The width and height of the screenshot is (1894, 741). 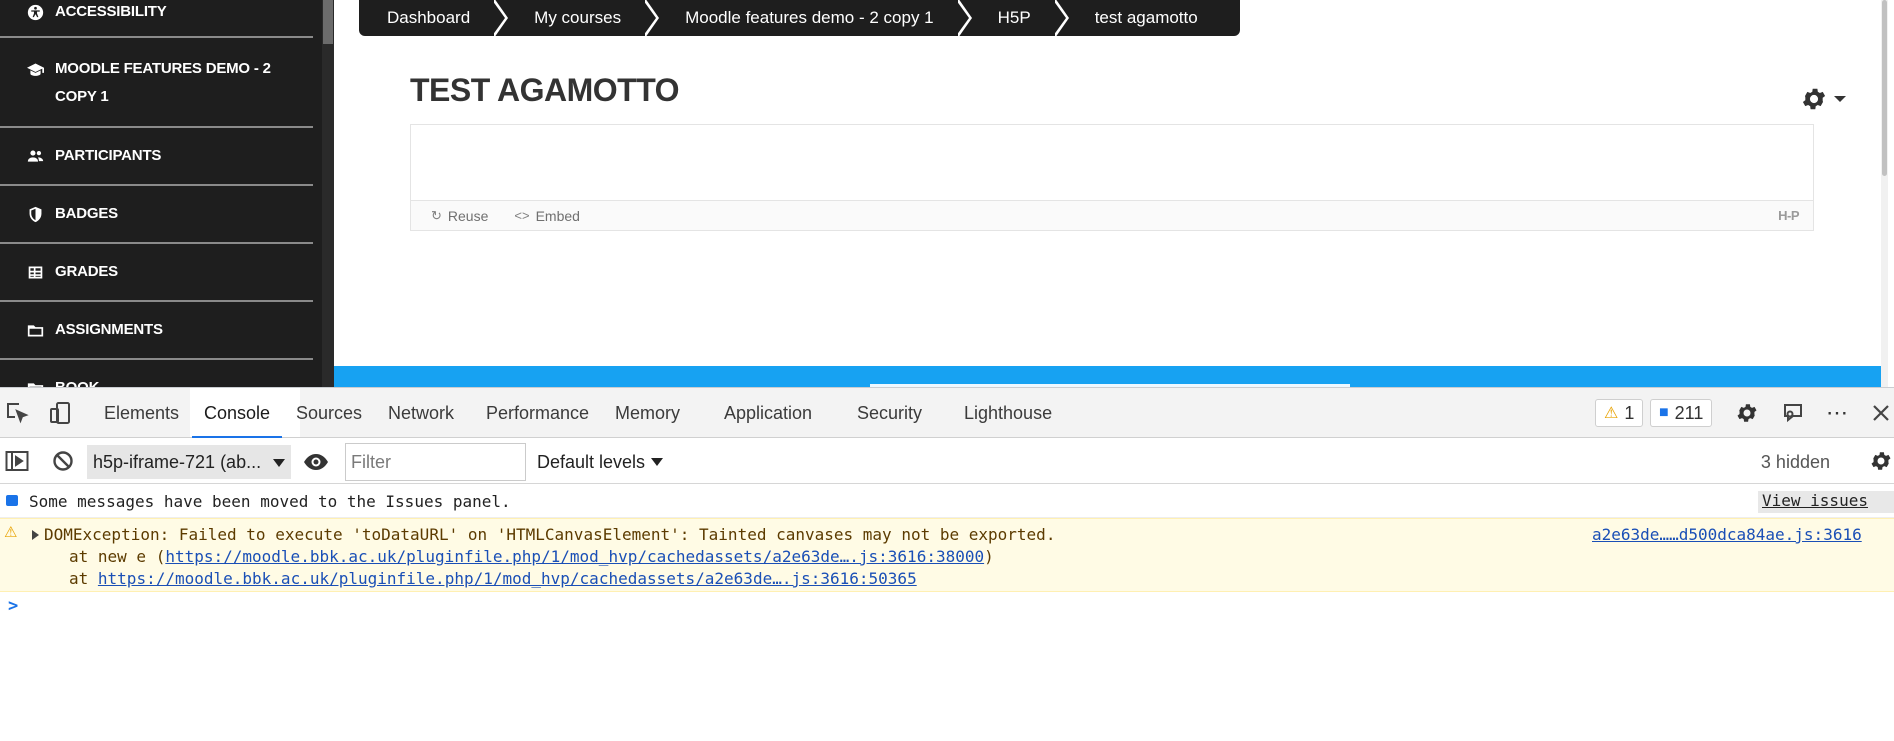 I want to click on sidebar-item-label: ACCESSIBILITY, so click(x=111, y=11).